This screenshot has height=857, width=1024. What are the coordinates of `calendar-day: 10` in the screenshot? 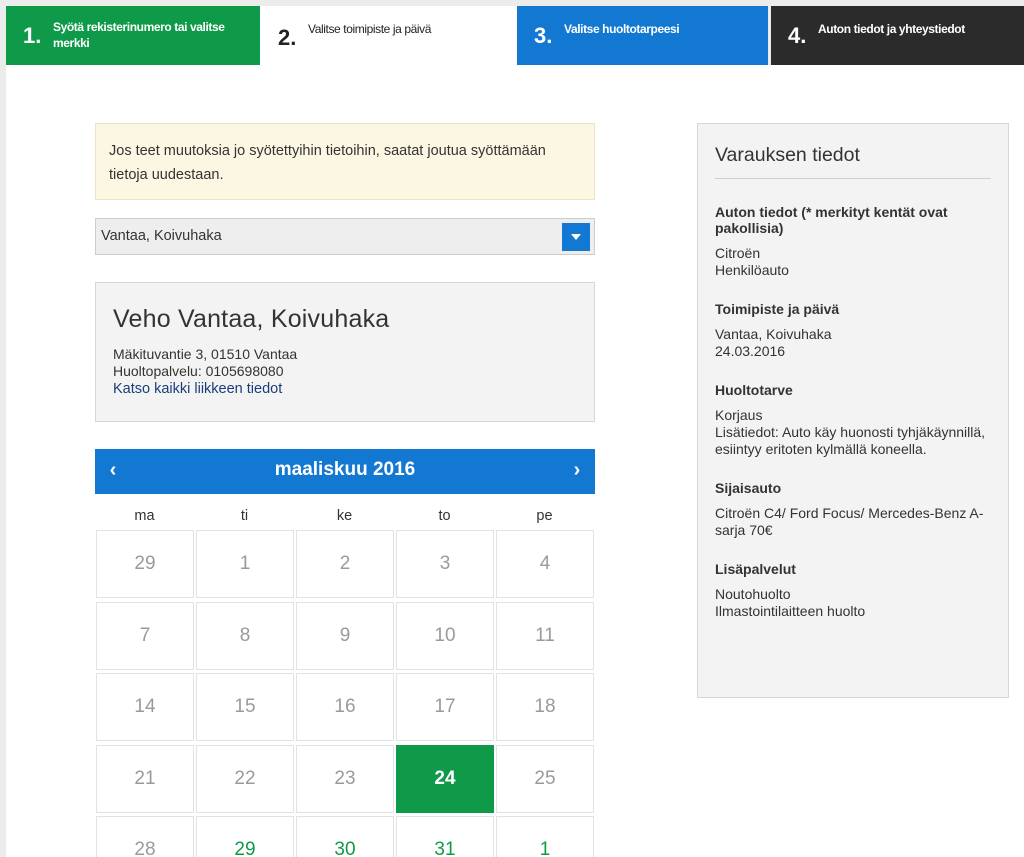 It's located at (445, 635).